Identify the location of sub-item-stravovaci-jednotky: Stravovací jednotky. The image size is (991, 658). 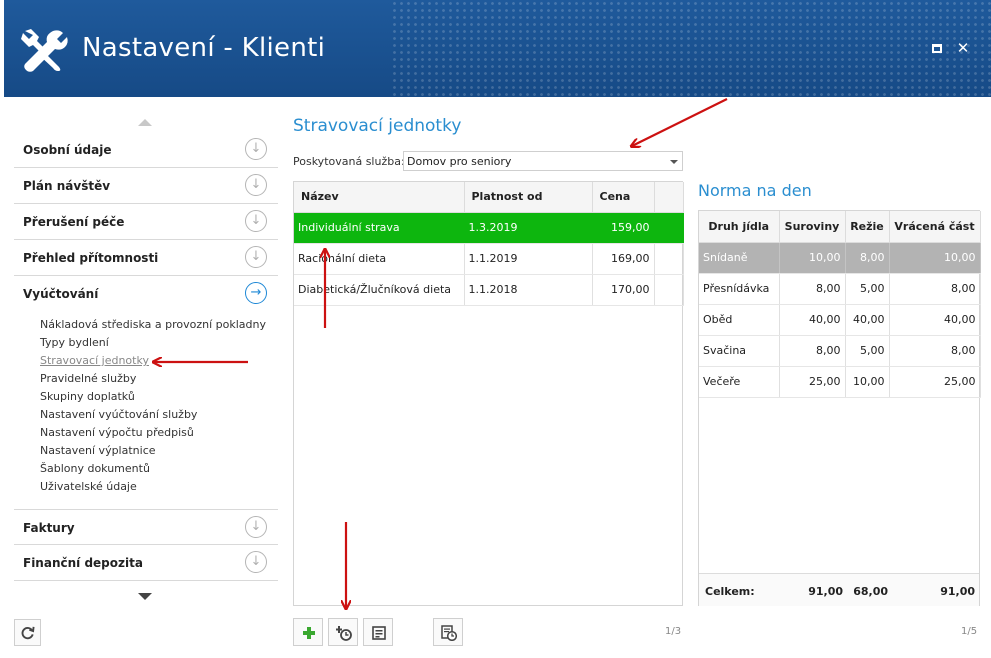
(153, 362).